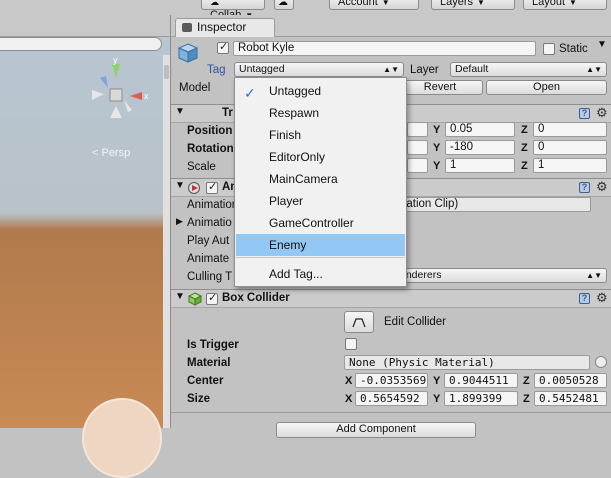 The width and height of the screenshot is (611, 478). Describe the element at coordinates (570, 398) in the screenshot. I see `size-z-field: 0.5452481` at that location.